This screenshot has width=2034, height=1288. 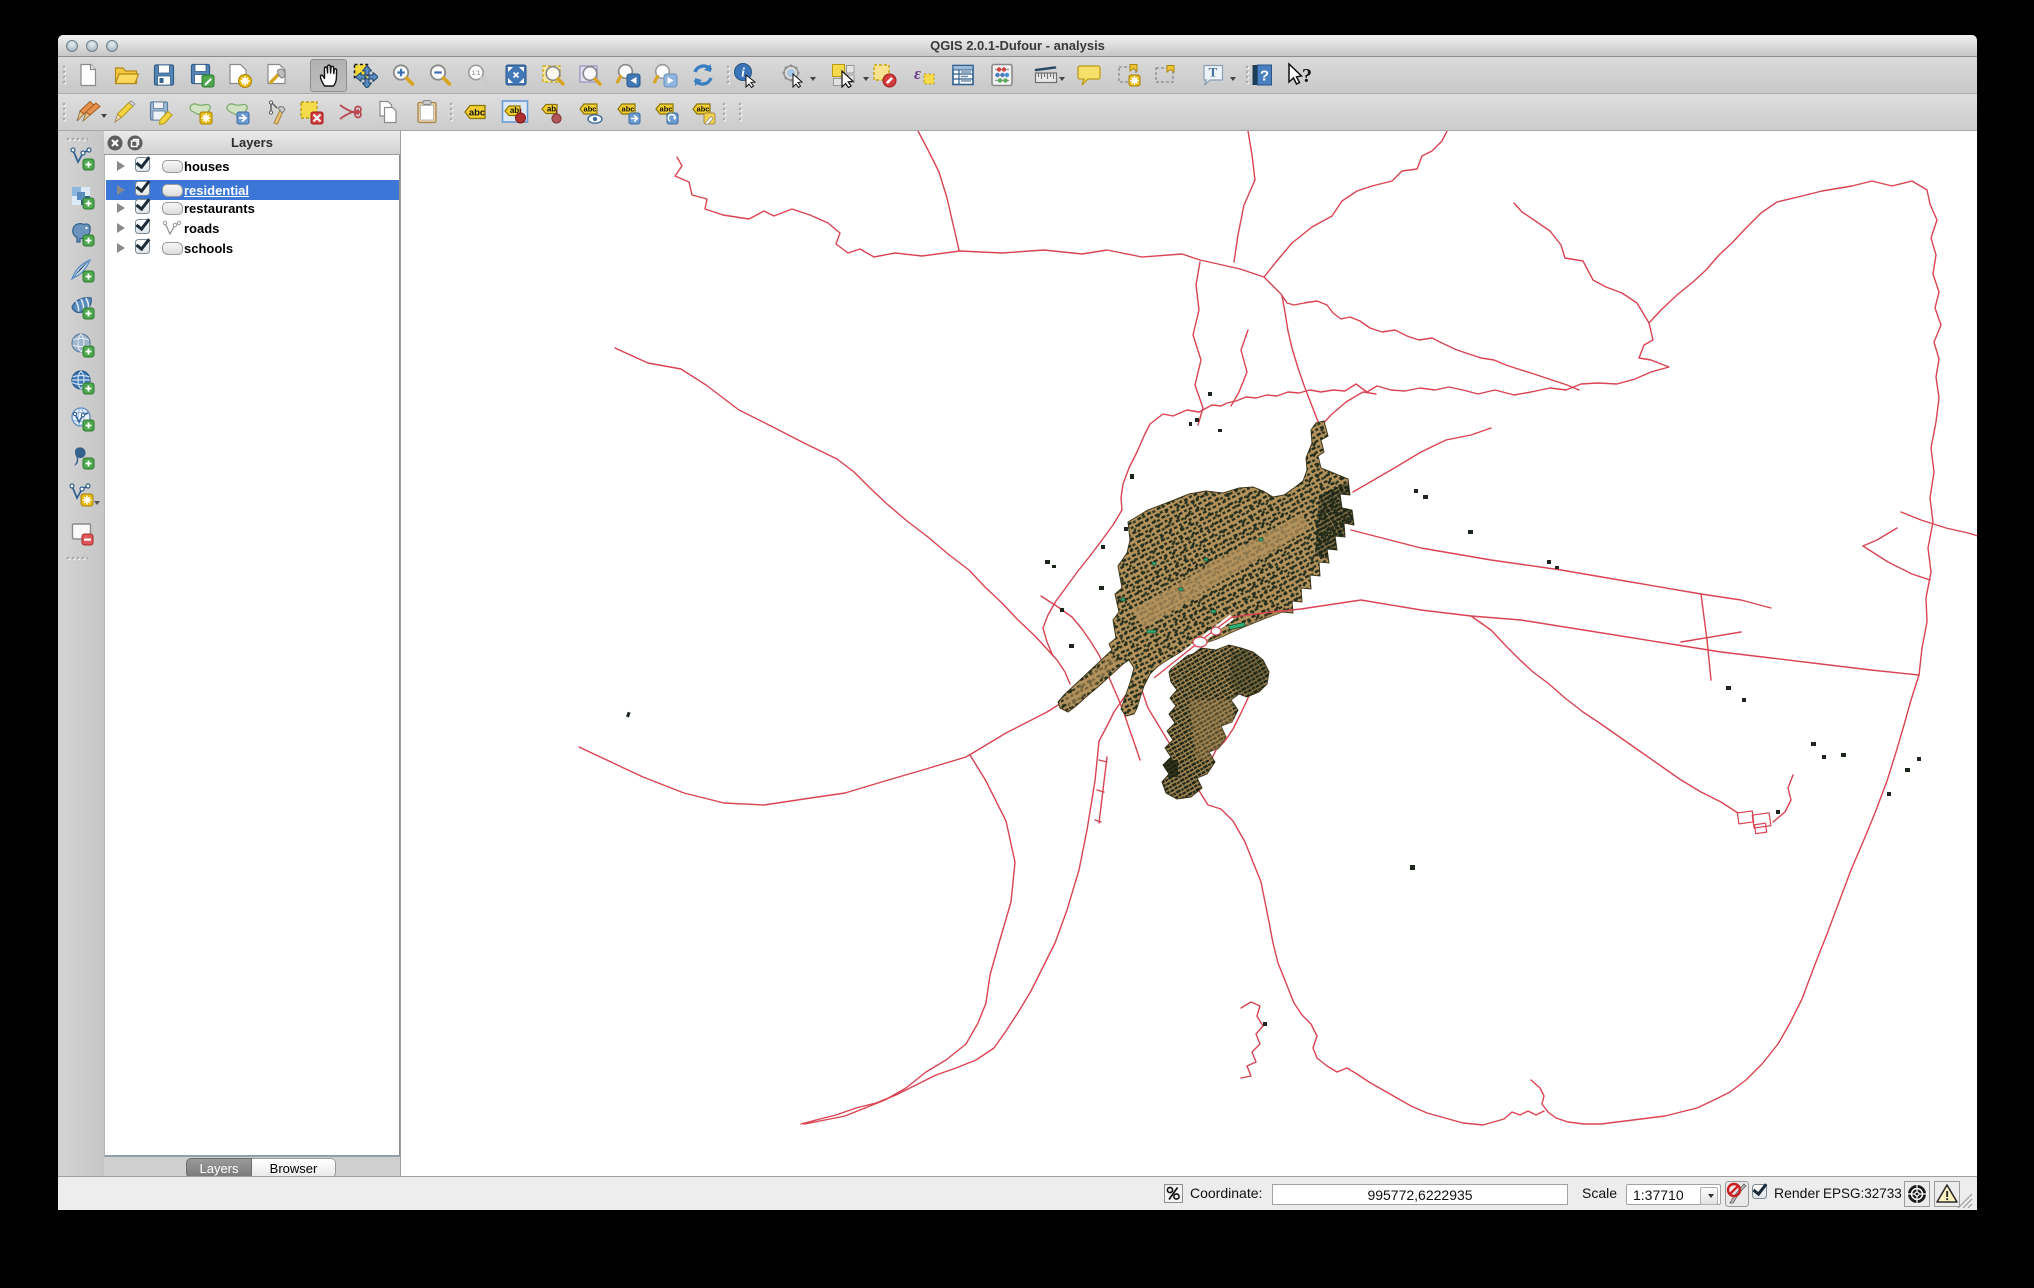 What do you see at coordinates (1213, 72) in the screenshot?
I see `svg-text: T` at bounding box center [1213, 72].